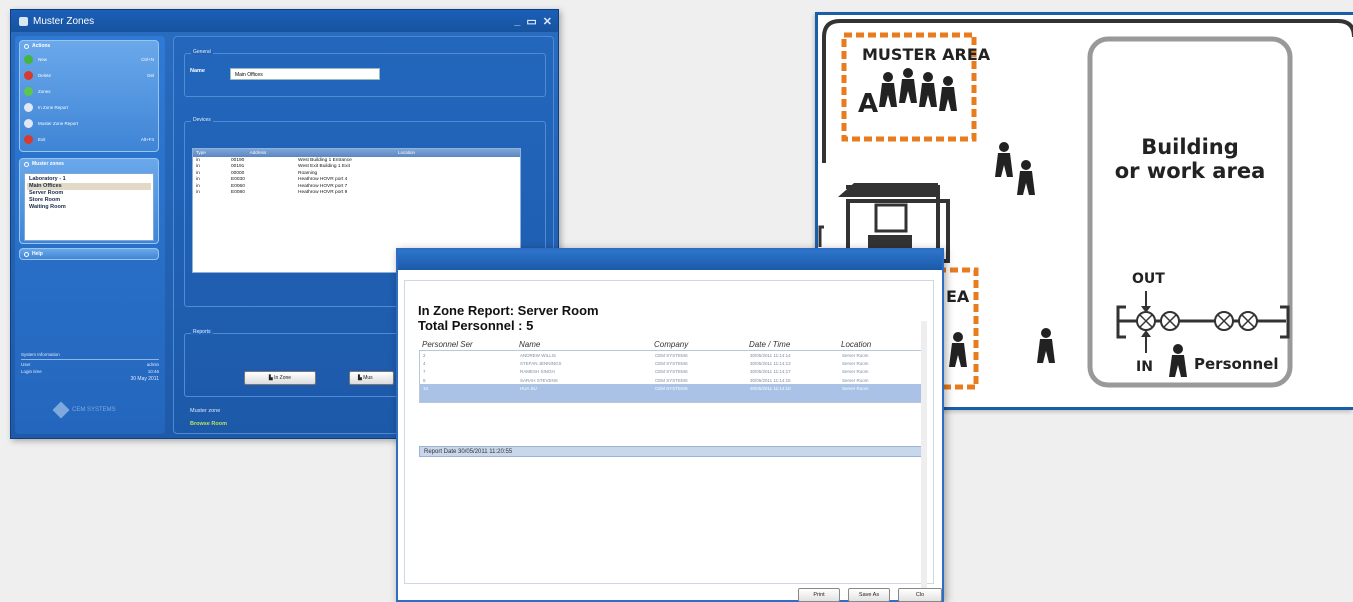 The width and height of the screenshot is (1353, 602). What do you see at coordinates (94, 410) in the screenshot?
I see `logo-text: CEM SYSTEMS` at bounding box center [94, 410].